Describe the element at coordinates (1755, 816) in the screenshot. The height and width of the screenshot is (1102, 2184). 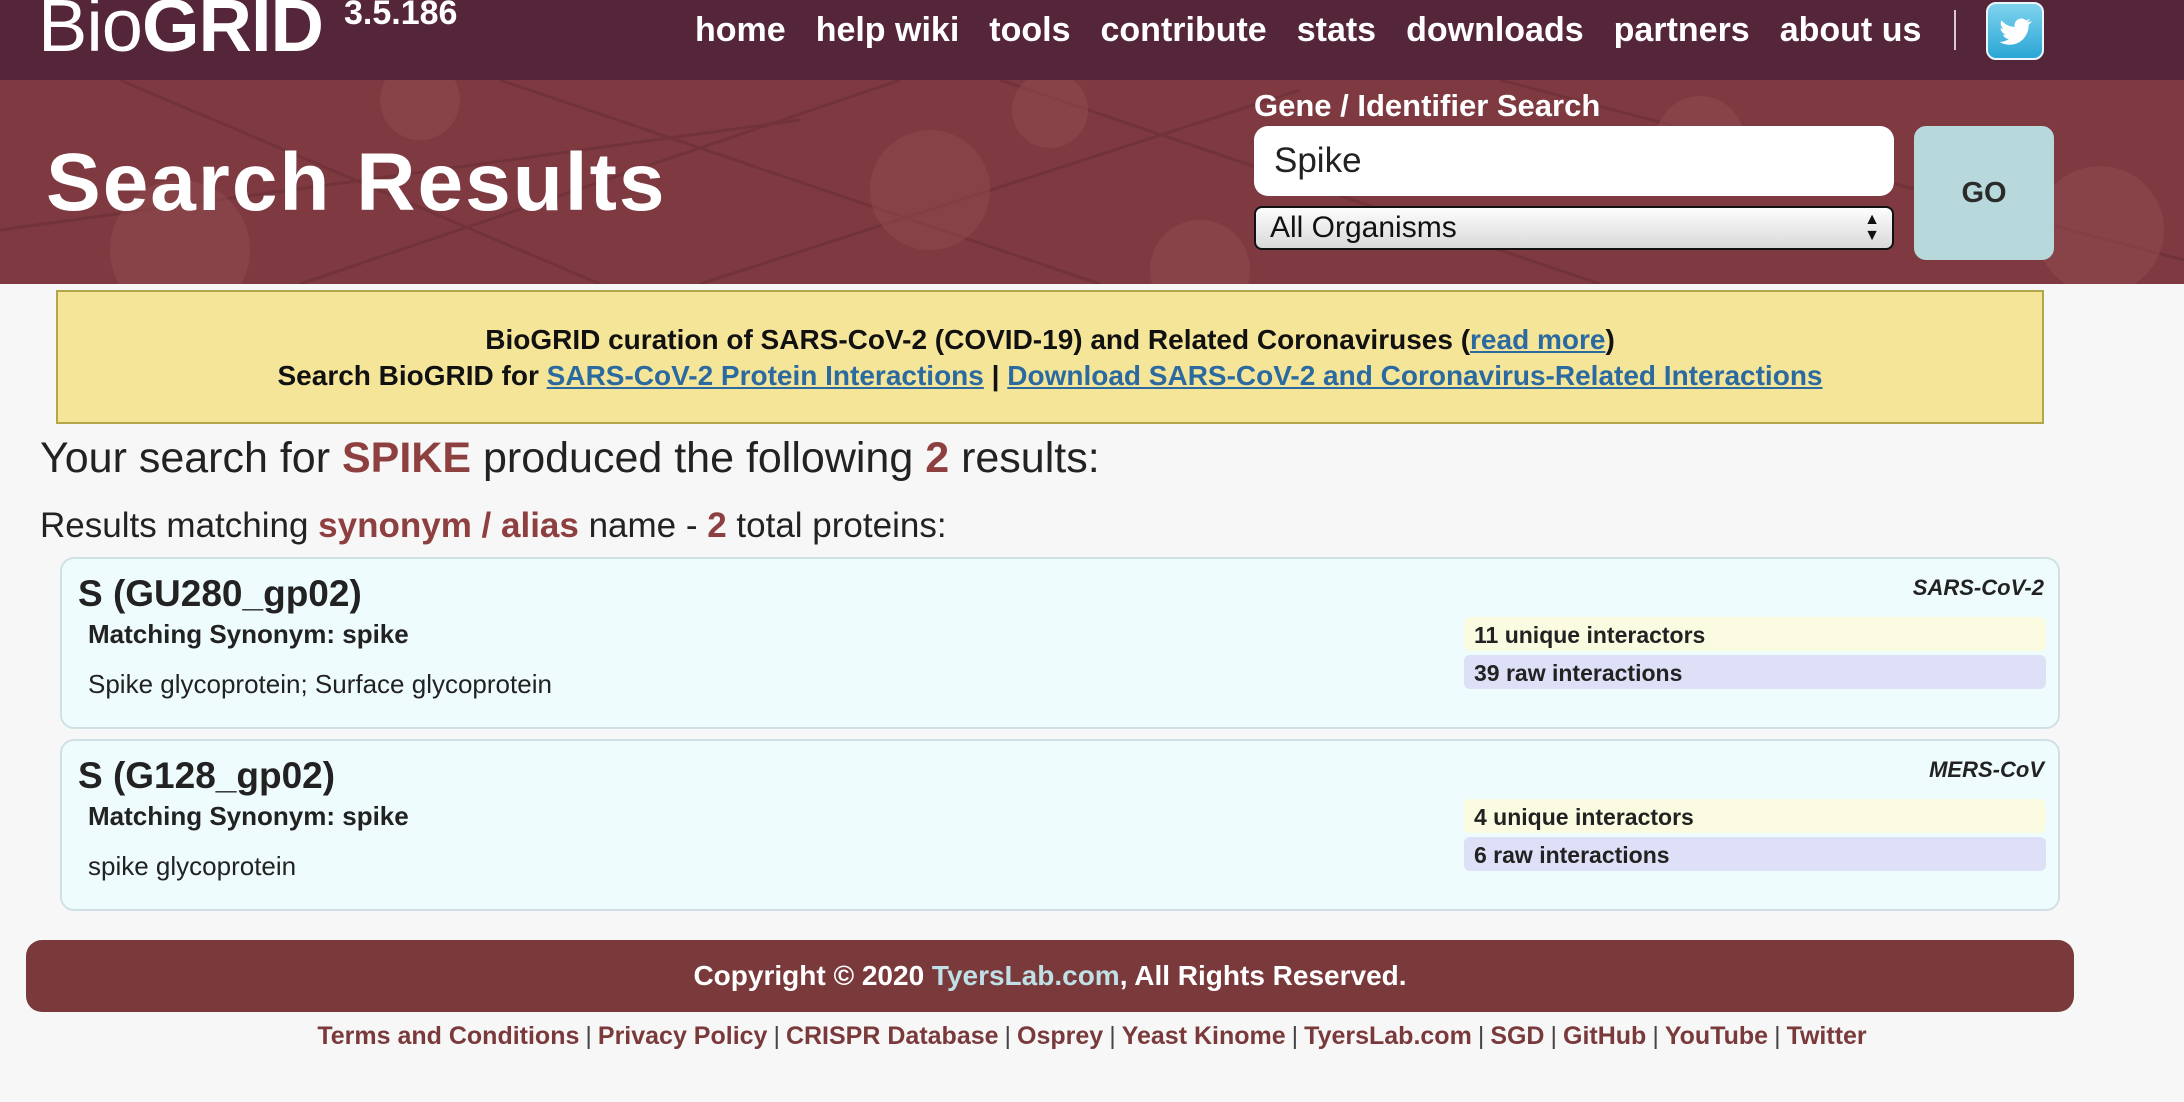
I see `unique-interactors-badge: 4 unique interactors` at that location.